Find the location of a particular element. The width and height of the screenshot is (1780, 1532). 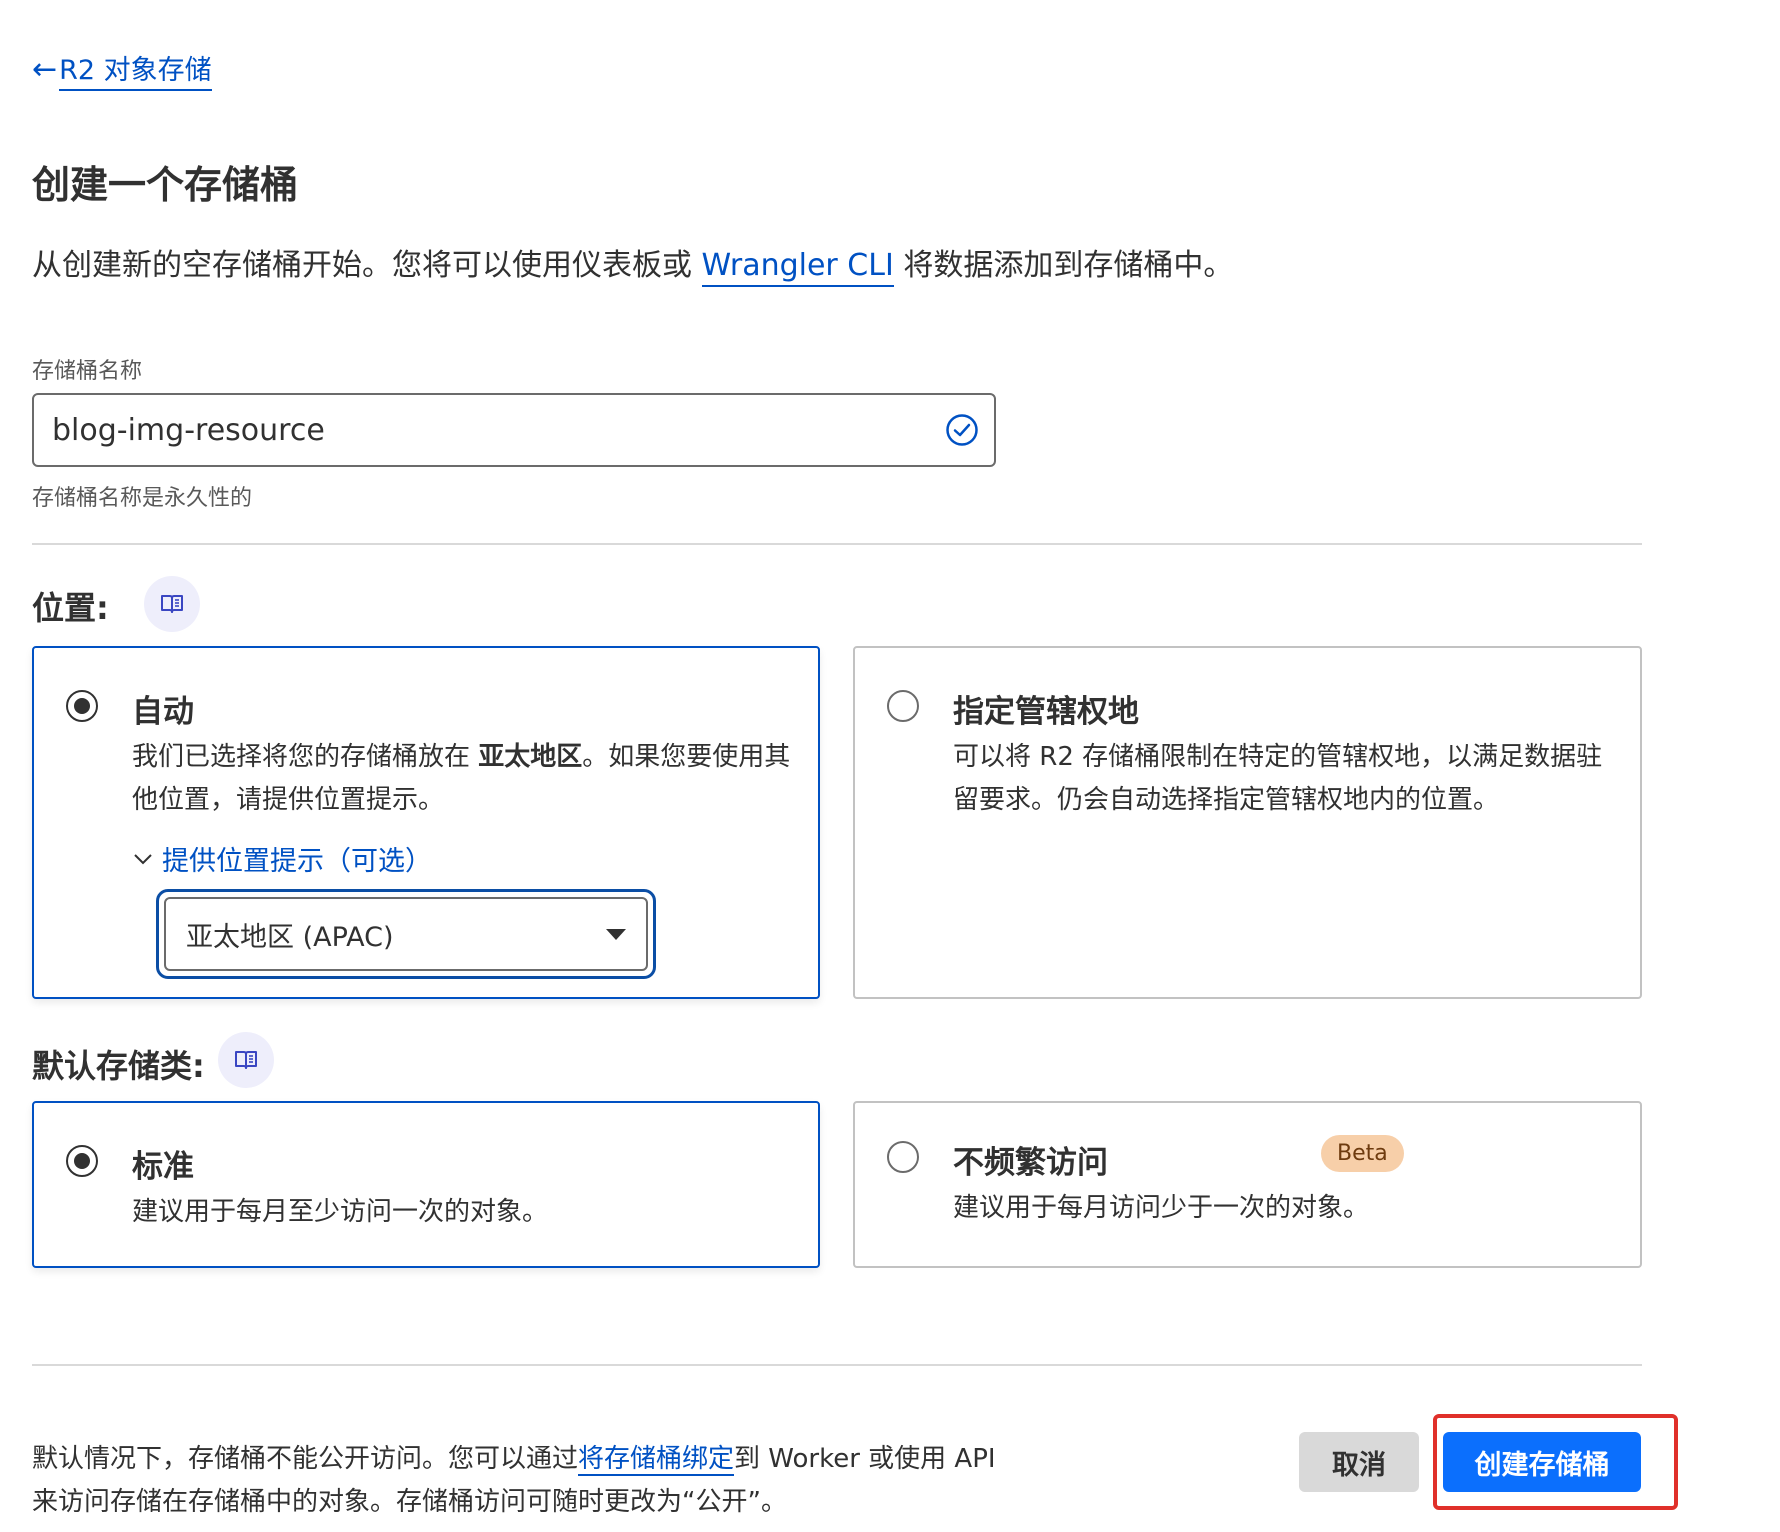

location-jurisdiction-title: 指定管辖权地 is located at coordinates (1046, 712).